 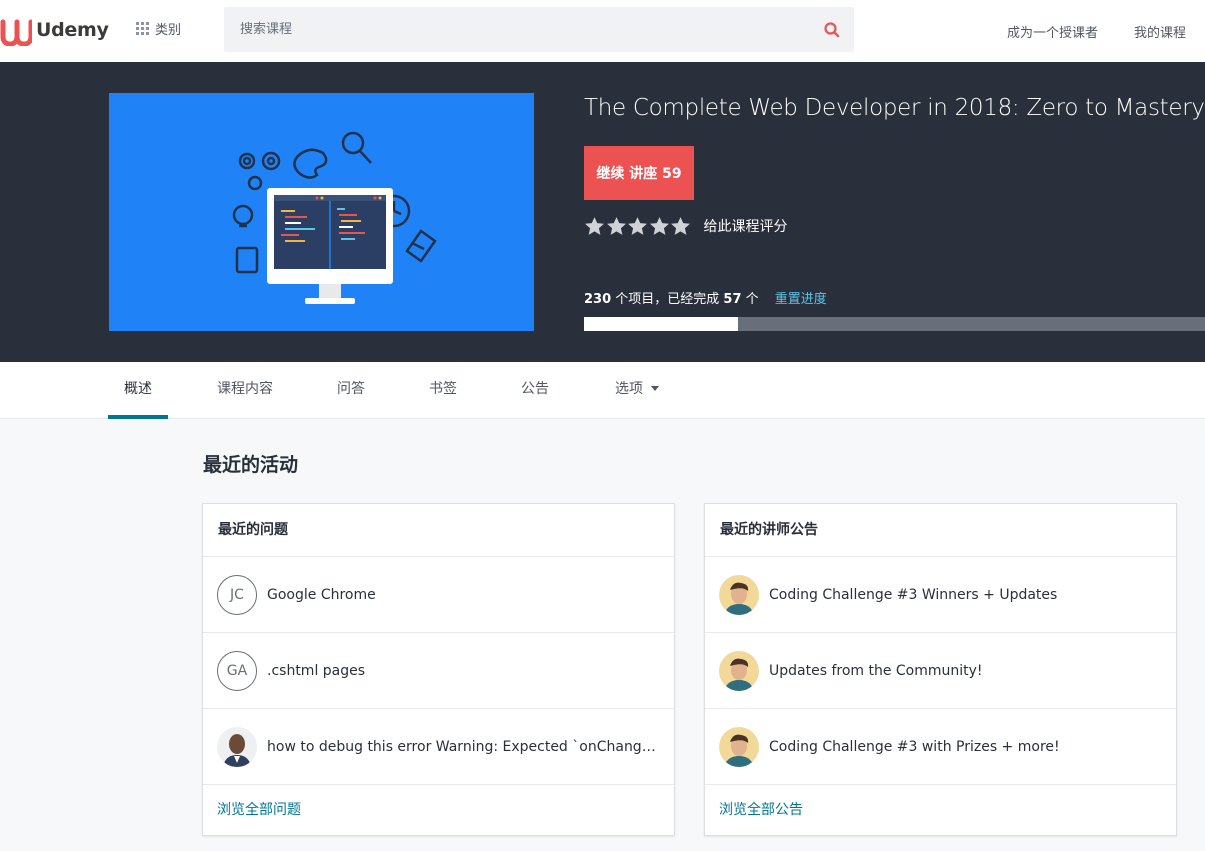 I want to click on instructor-announcements-header: 最近的讲师公告, so click(x=940, y=530).